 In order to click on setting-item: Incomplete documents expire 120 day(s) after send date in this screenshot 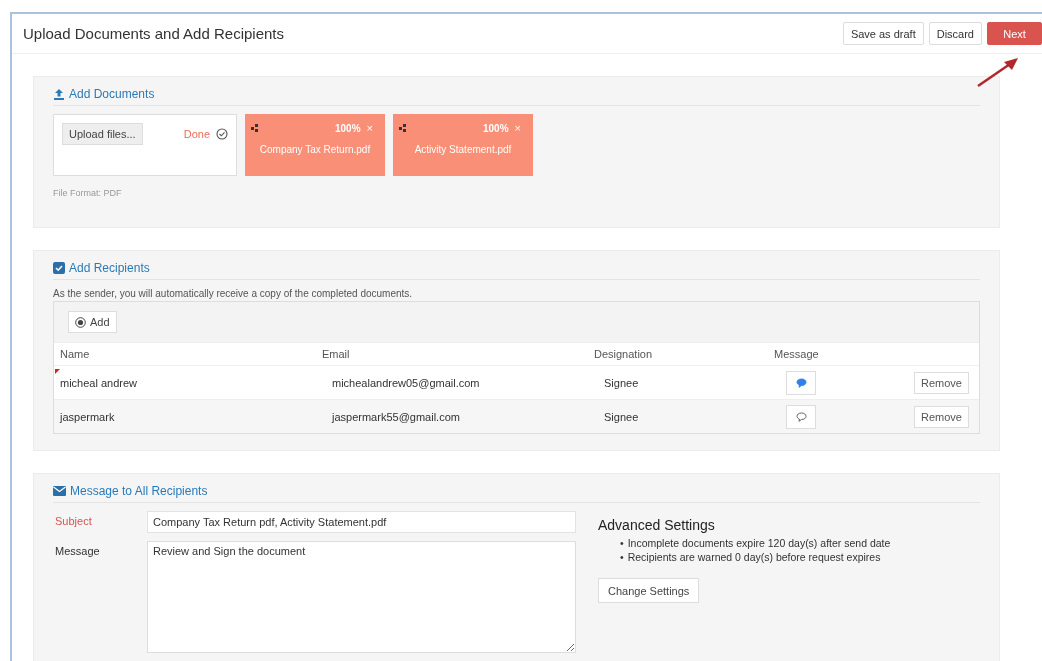, I will do `click(759, 544)`.